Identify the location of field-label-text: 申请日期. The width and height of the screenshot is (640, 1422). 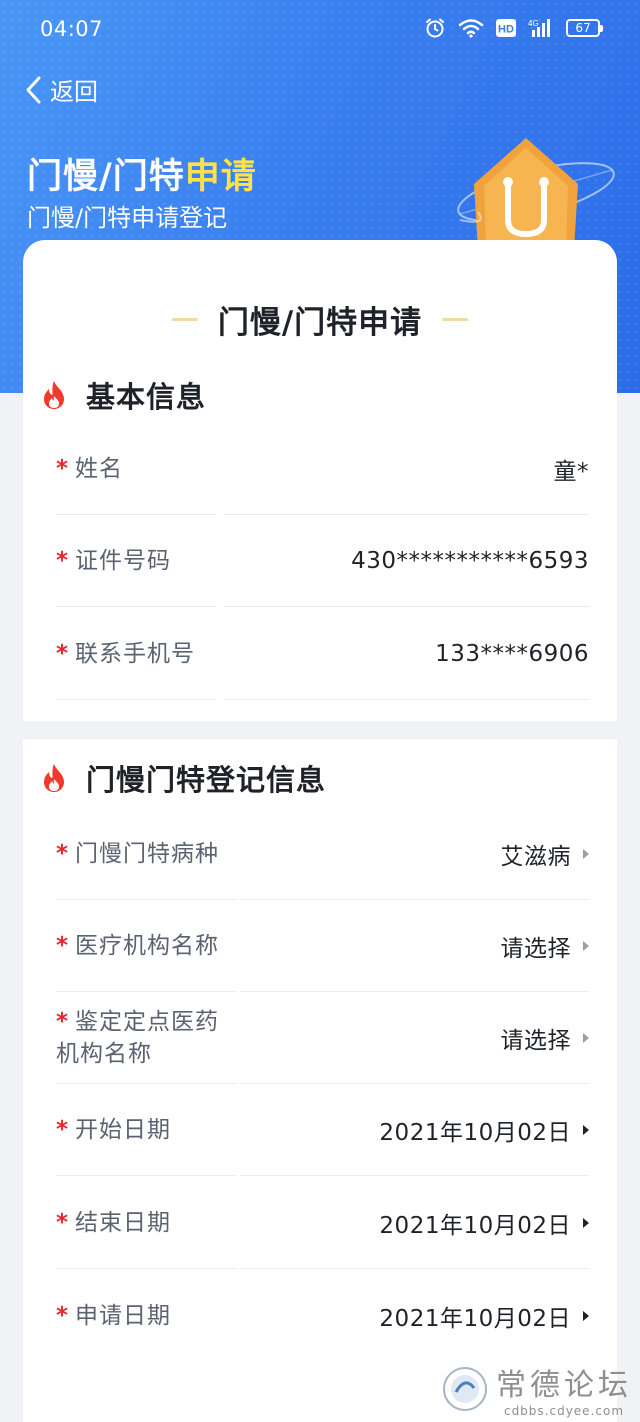
(123, 1316).